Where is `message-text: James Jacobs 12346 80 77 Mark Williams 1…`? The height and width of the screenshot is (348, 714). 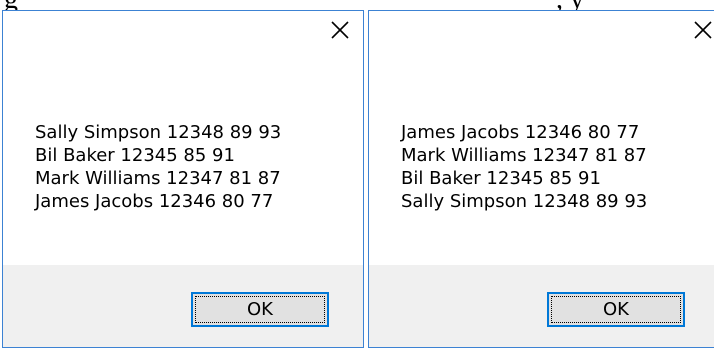
message-text: James Jacobs 12346 80 77 Mark Williams 1… is located at coordinates (524, 167).